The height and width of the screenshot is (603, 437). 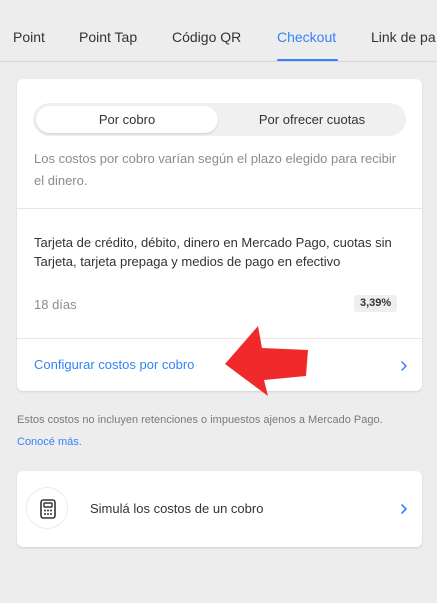 What do you see at coordinates (266, 361) in the screenshot?
I see `red-arrow-icon` at bounding box center [266, 361].